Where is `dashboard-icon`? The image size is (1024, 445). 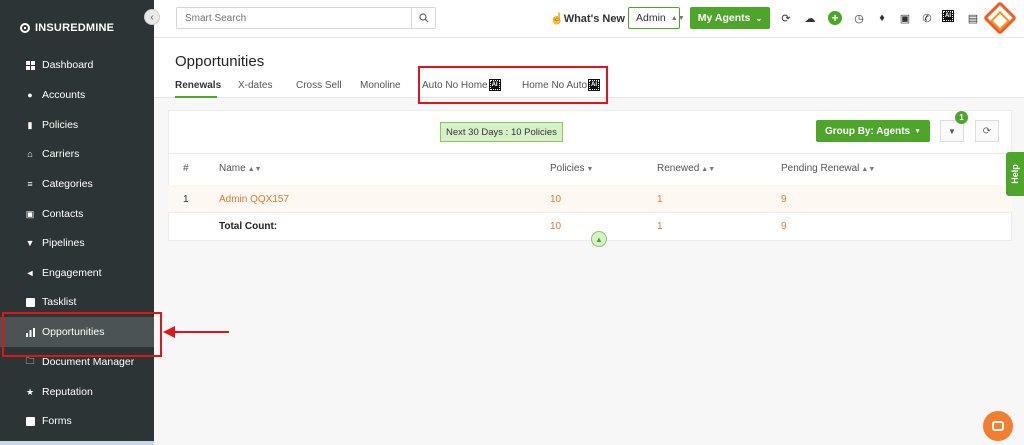
dashboard-icon is located at coordinates (30, 65).